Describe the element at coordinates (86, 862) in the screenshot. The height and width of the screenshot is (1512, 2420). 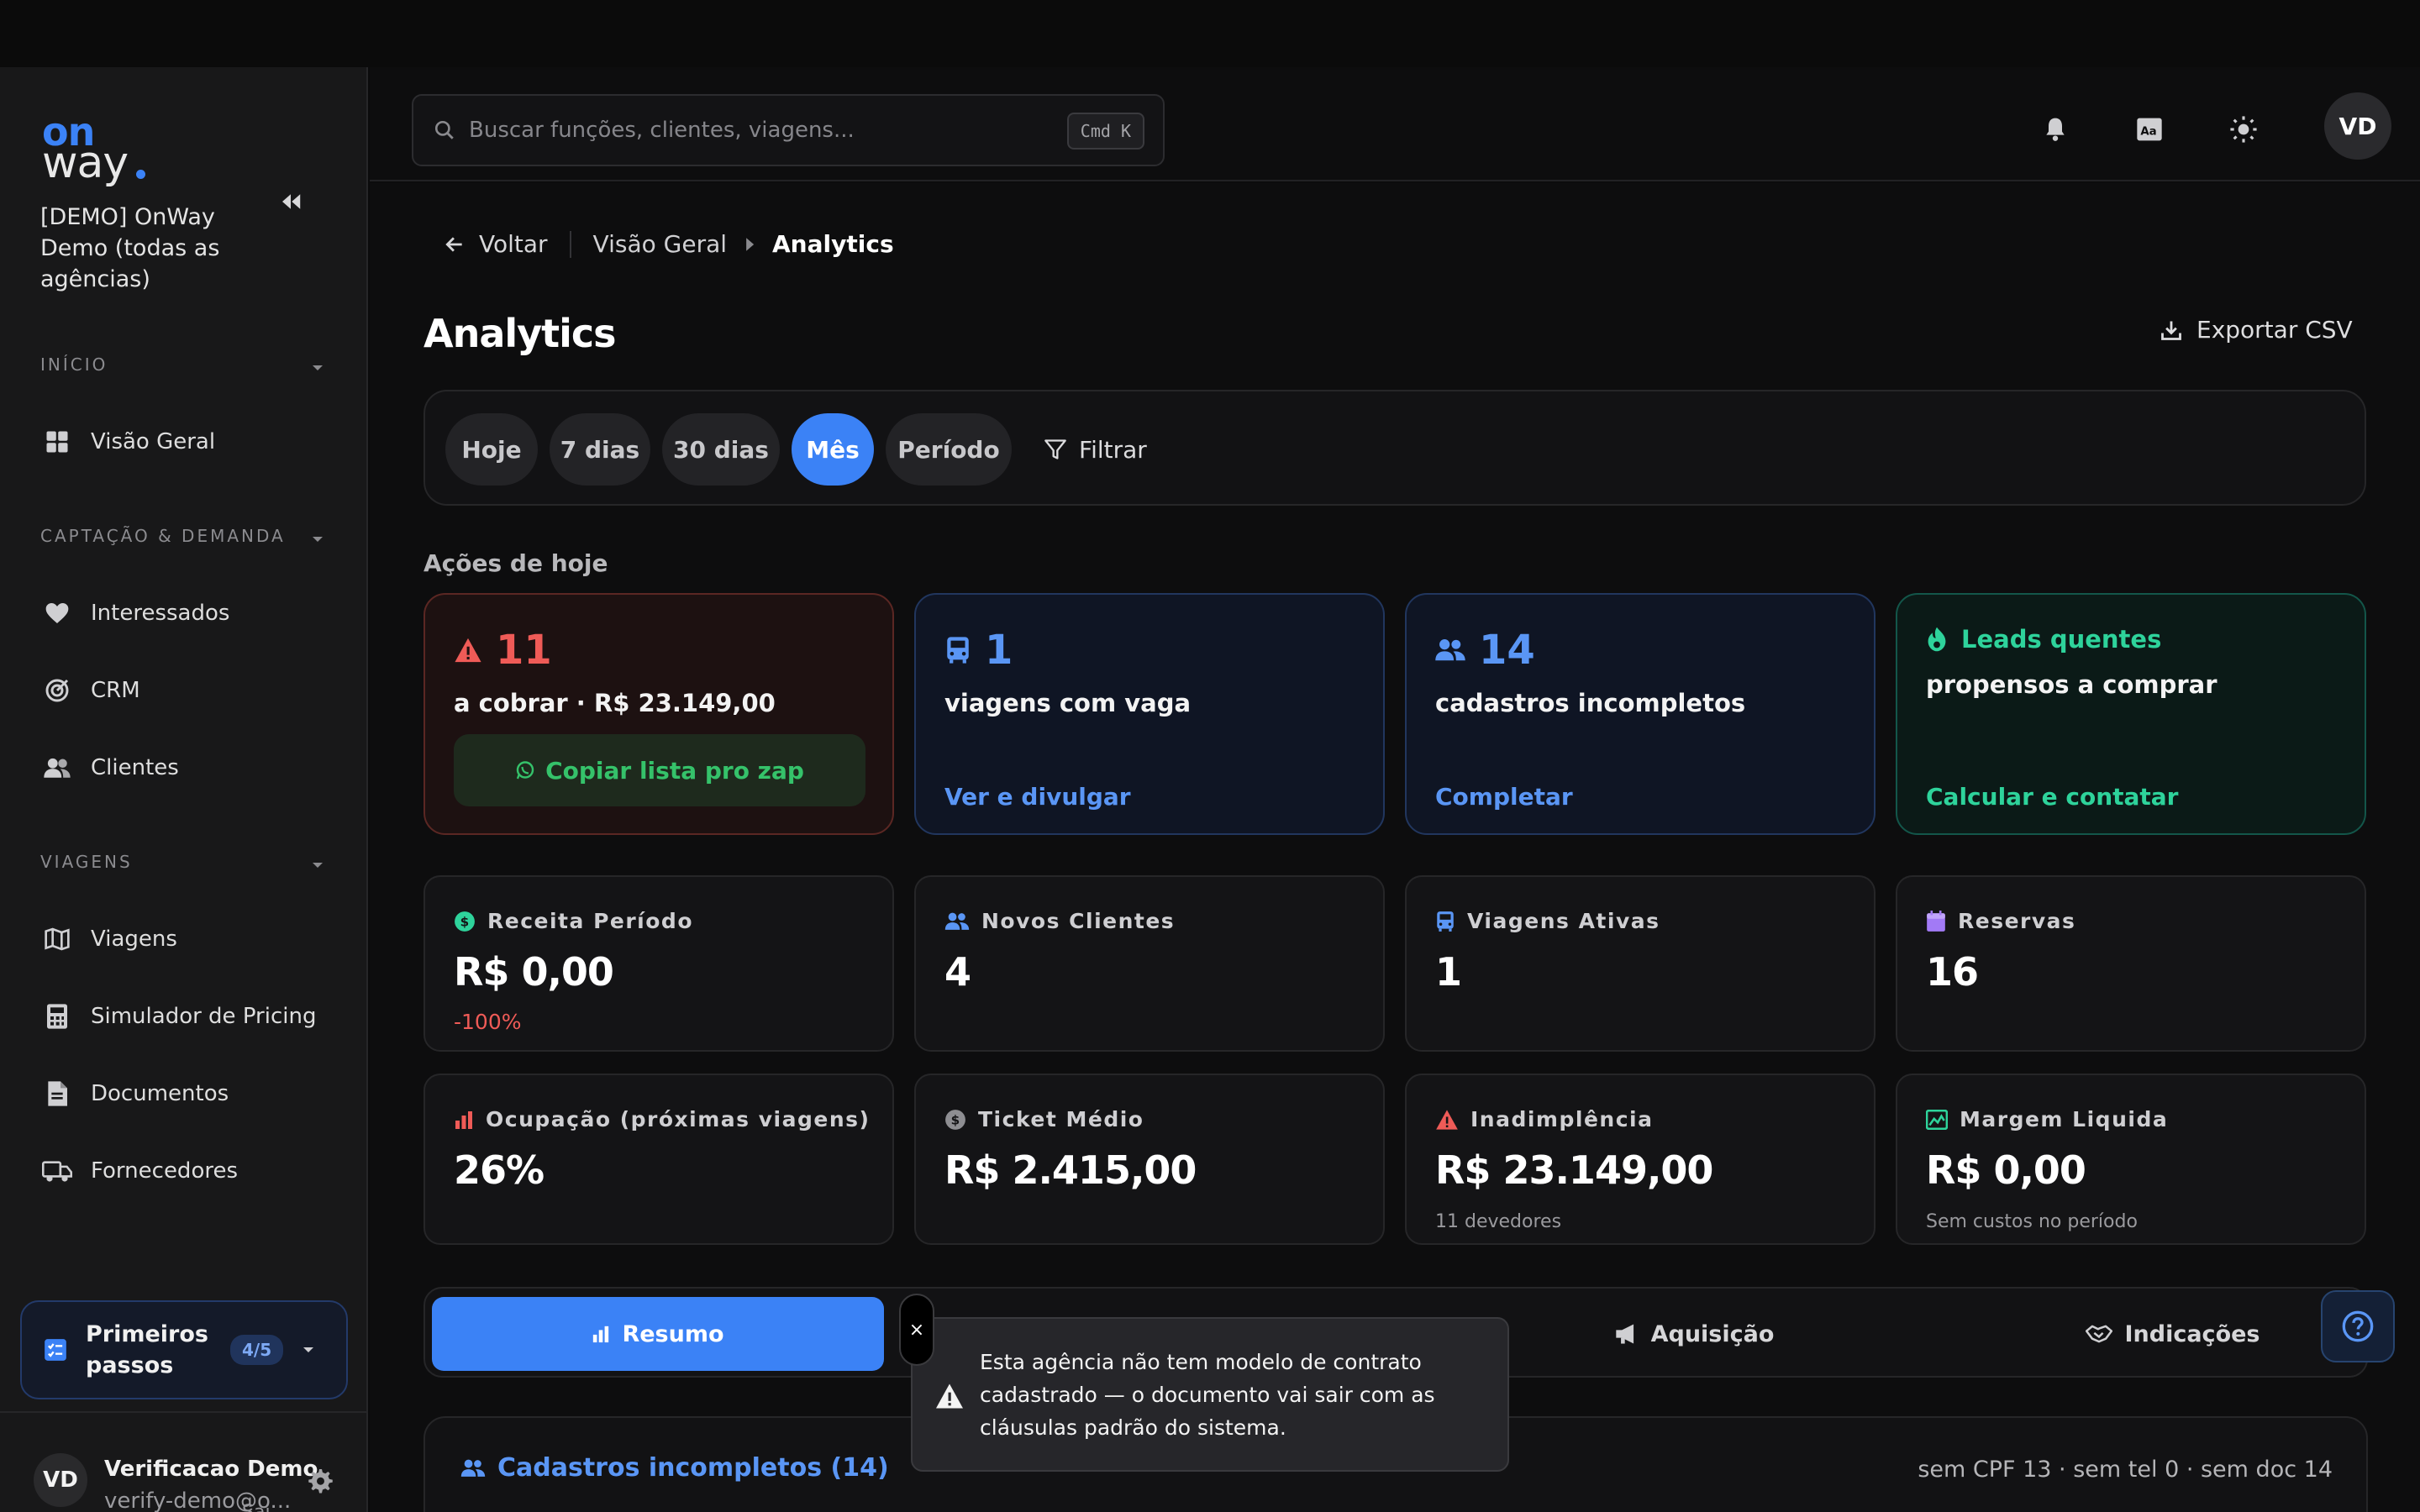
I see `section-title-viagens: VIAGENS` at that location.